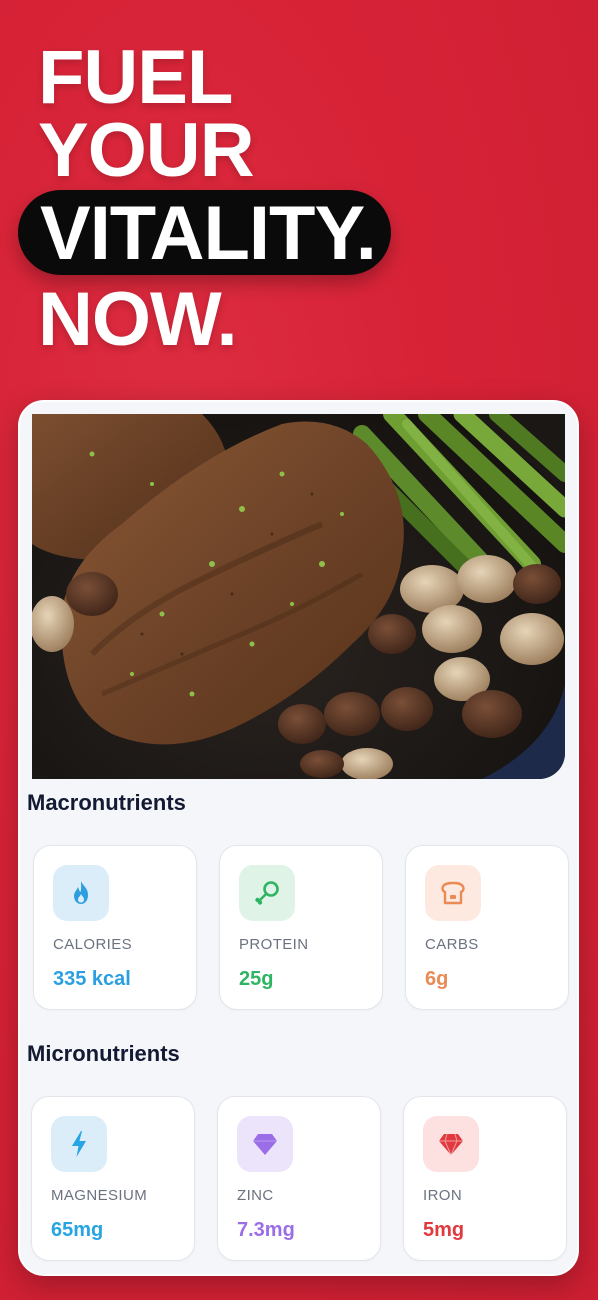 Image resolution: width=598 pixels, height=1300 pixels. What do you see at coordinates (451, 1144) in the screenshot?
I see `gem-icon` at bounding box center [451, 1144].